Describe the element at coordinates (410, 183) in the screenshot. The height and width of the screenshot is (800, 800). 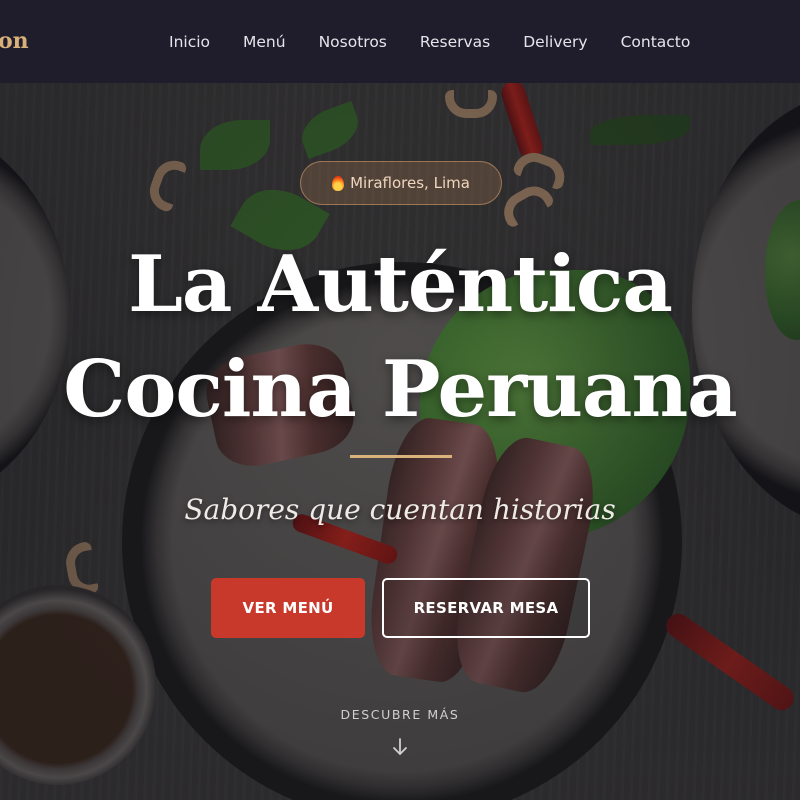
I see `location-text: Miraflores, Lima` at that location.